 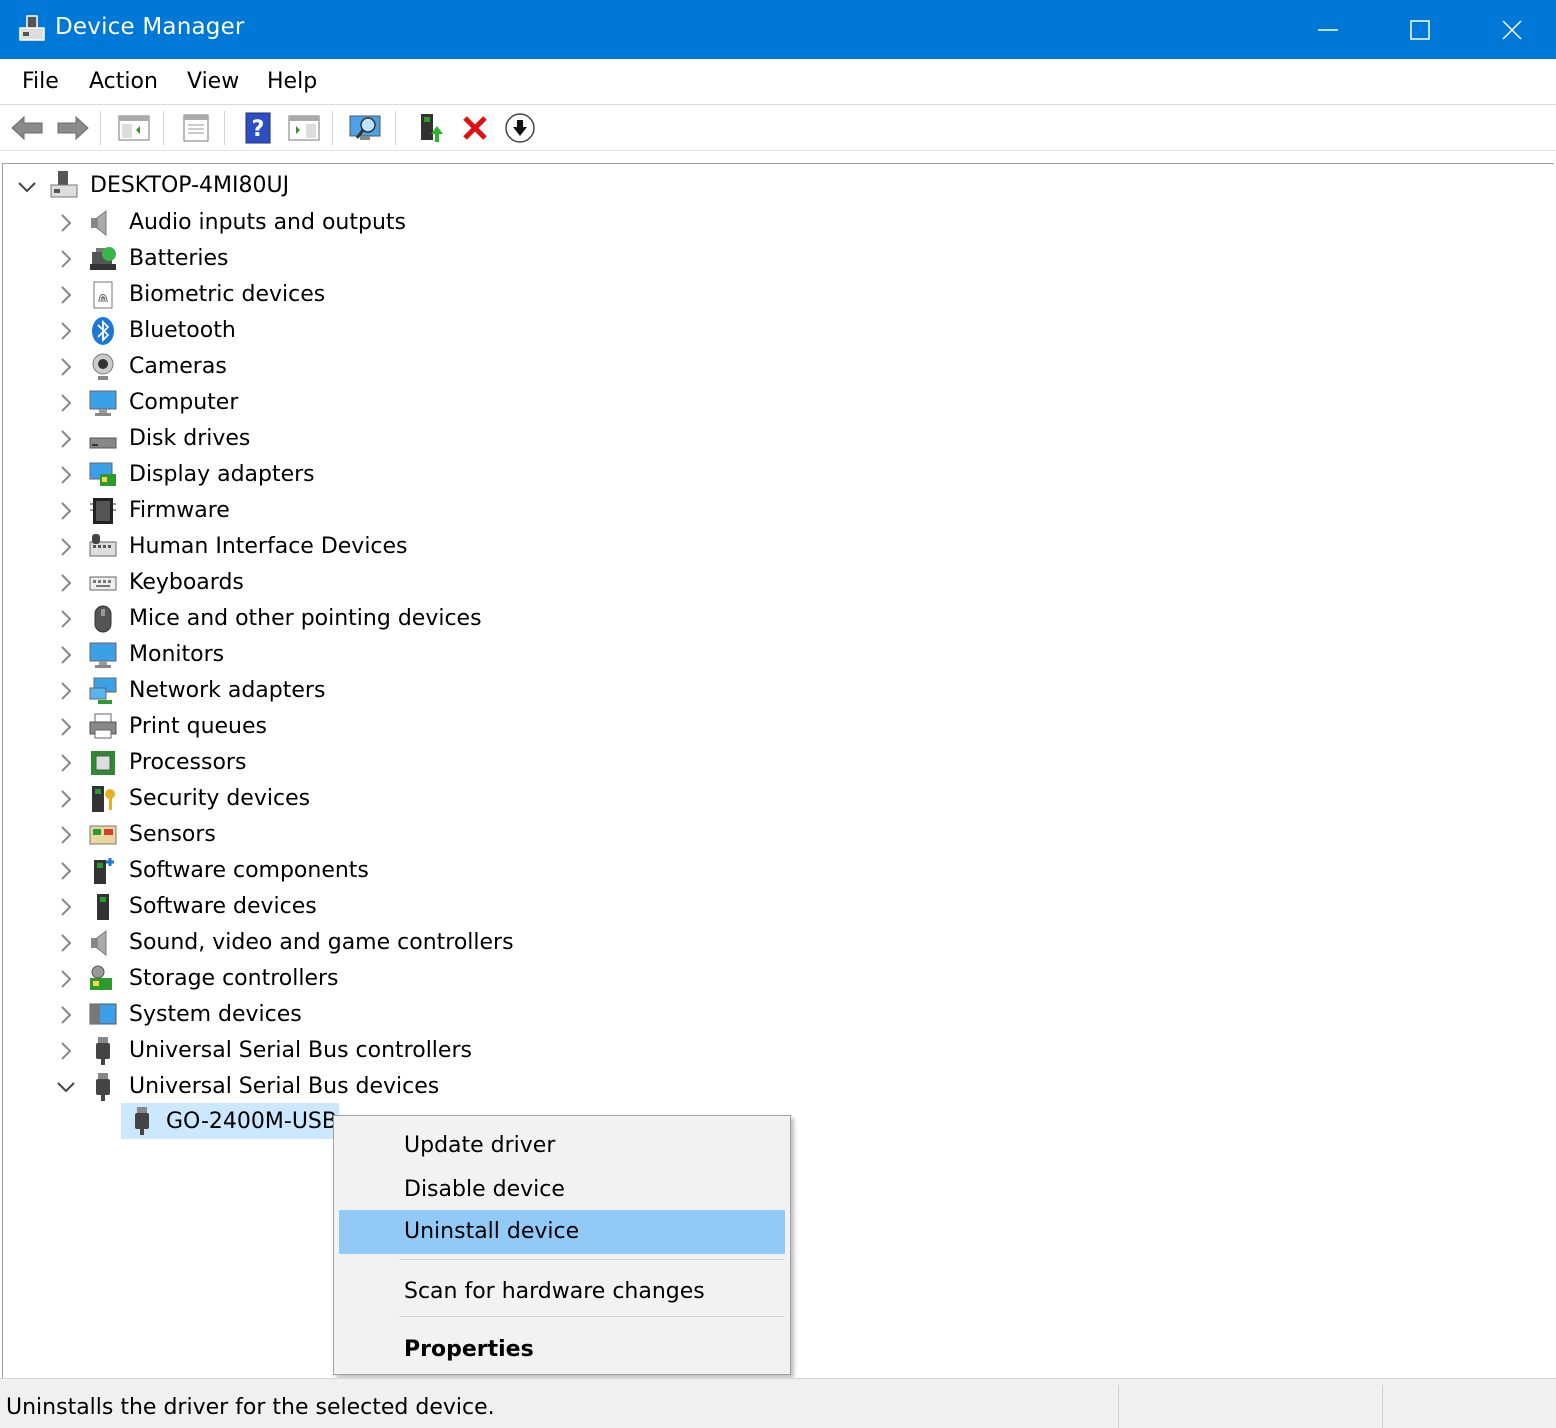 What do you see at coordinates (103, 403) in the screenshot?
I see `computer-icon` at bounding box center [103, 403].